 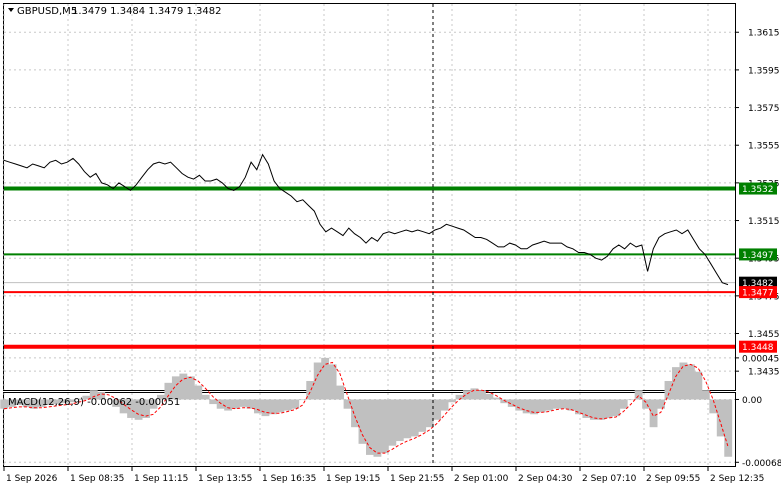 What do you see at coordinates (609, 479) in the screenshot?
I see `x-tick-label: 2 Sep 07:10` at bounding box center [609, 479].